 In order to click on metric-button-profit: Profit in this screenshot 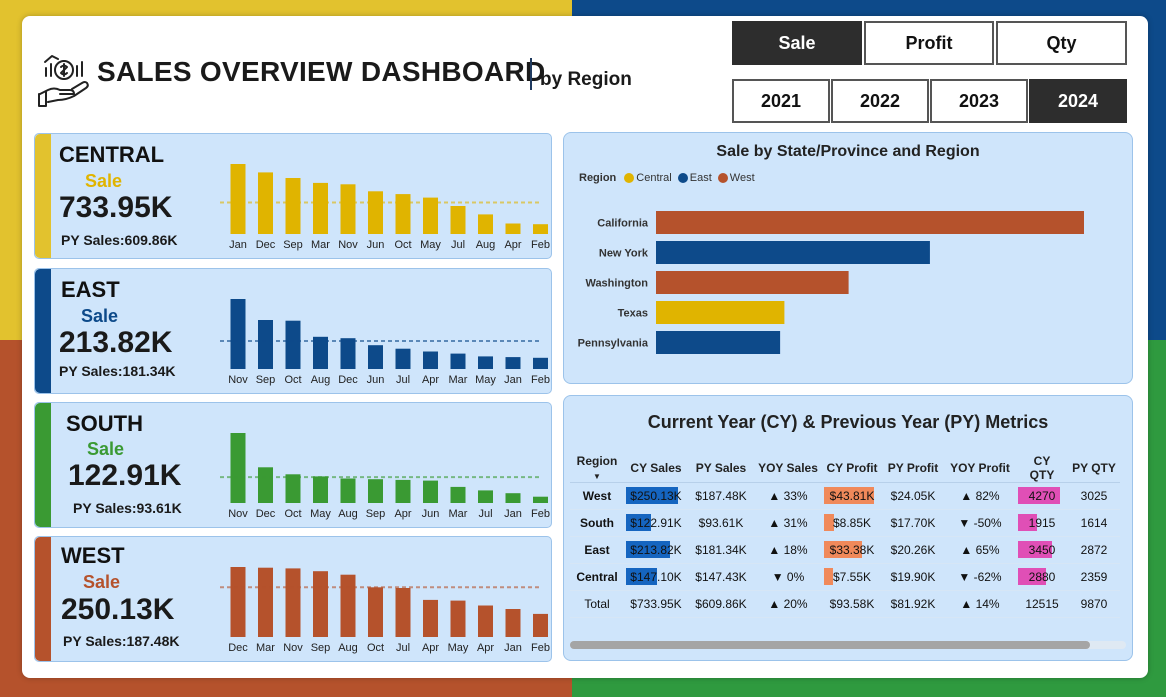, I will do `click(929, 43)`.